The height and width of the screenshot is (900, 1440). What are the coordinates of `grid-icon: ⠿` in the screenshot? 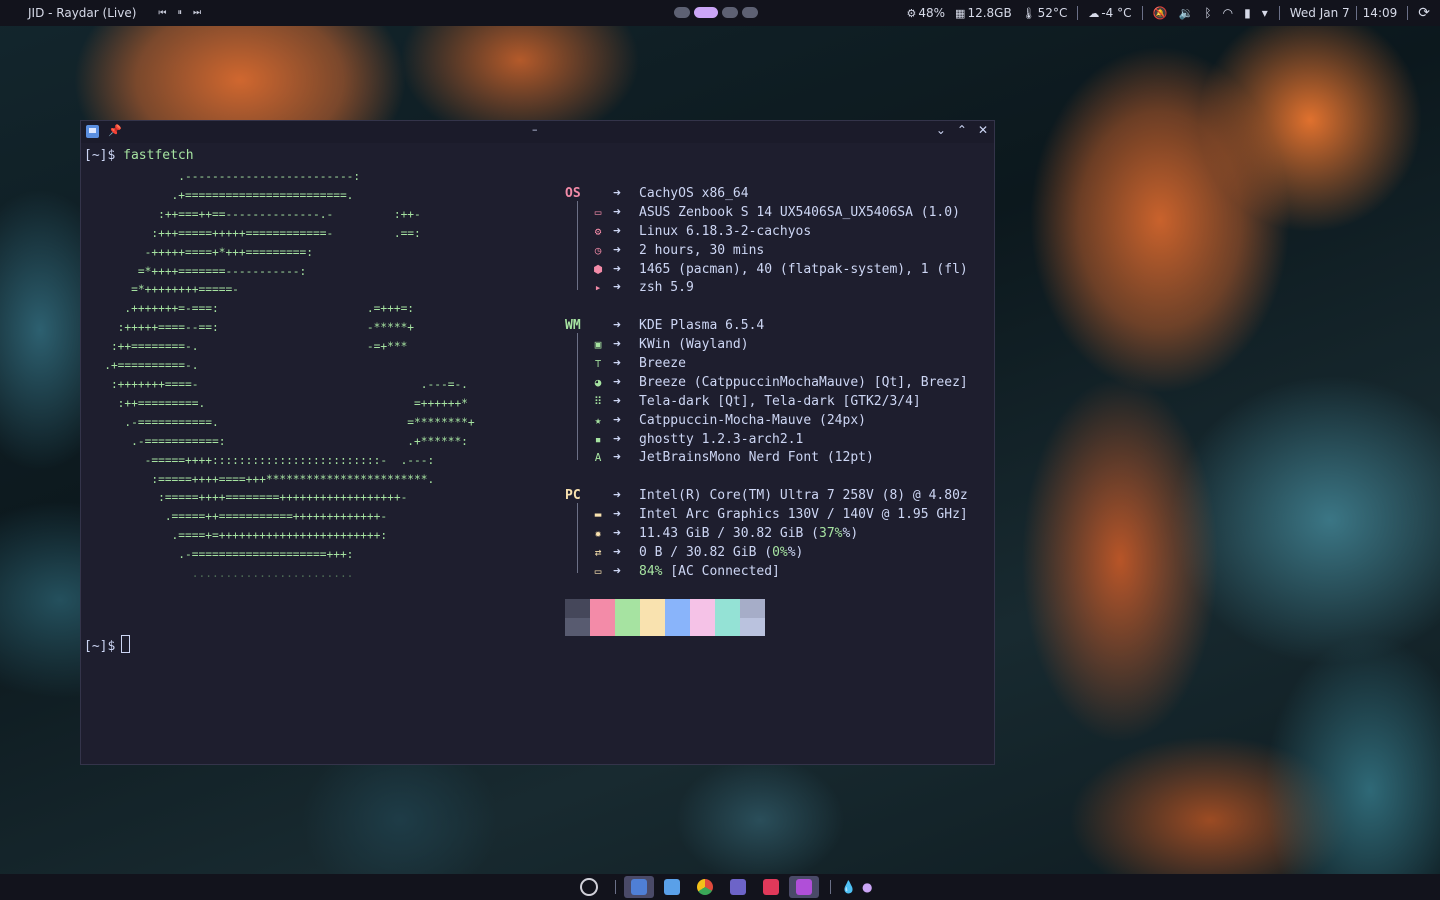 It's located at (598, 401).